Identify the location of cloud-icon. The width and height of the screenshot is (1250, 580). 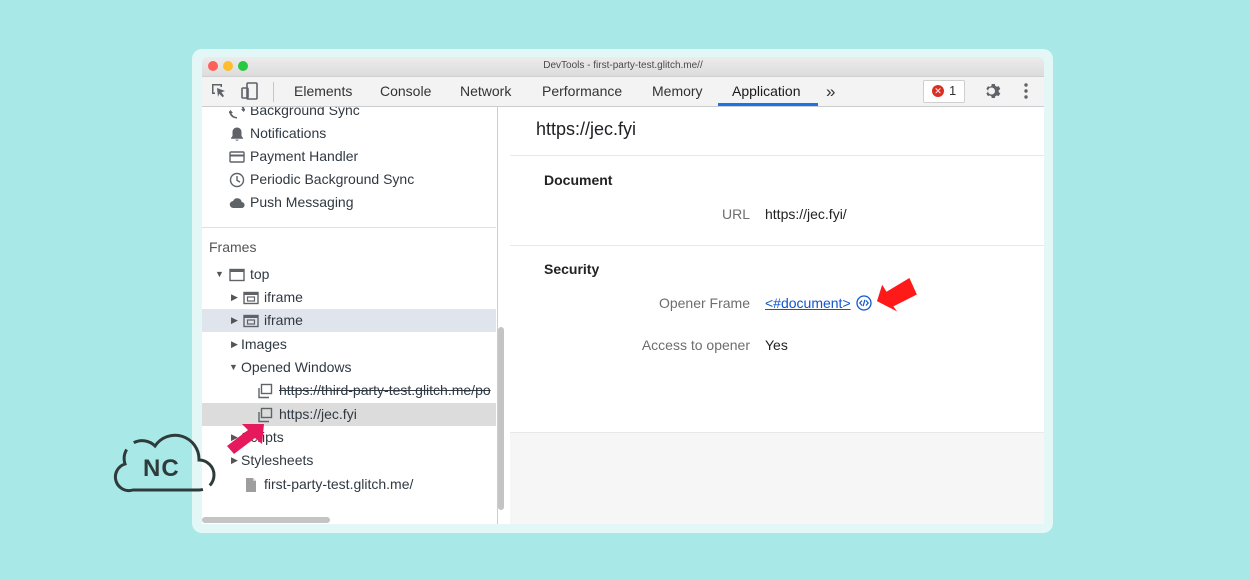
(237, 206).